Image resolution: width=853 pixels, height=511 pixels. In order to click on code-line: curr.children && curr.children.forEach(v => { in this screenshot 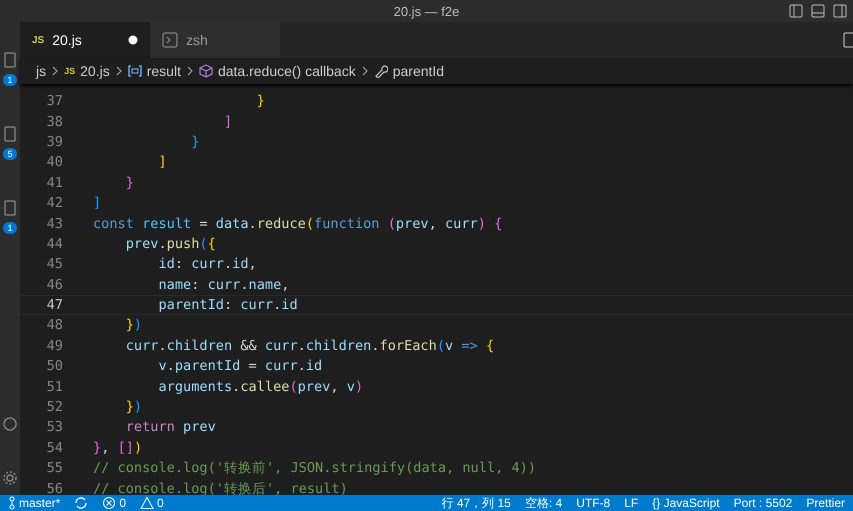, I will do `click(309, 346)`.